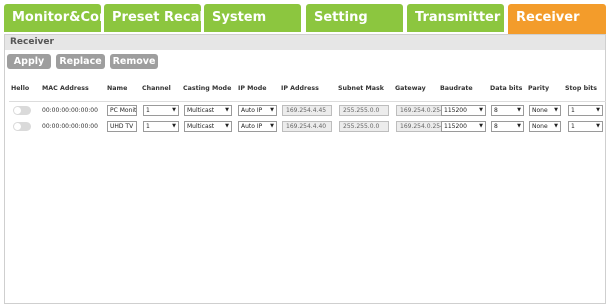 The width and height of the screenshot is (606, 307). I want to click on column-header: MAC Address, so click(65, 88).